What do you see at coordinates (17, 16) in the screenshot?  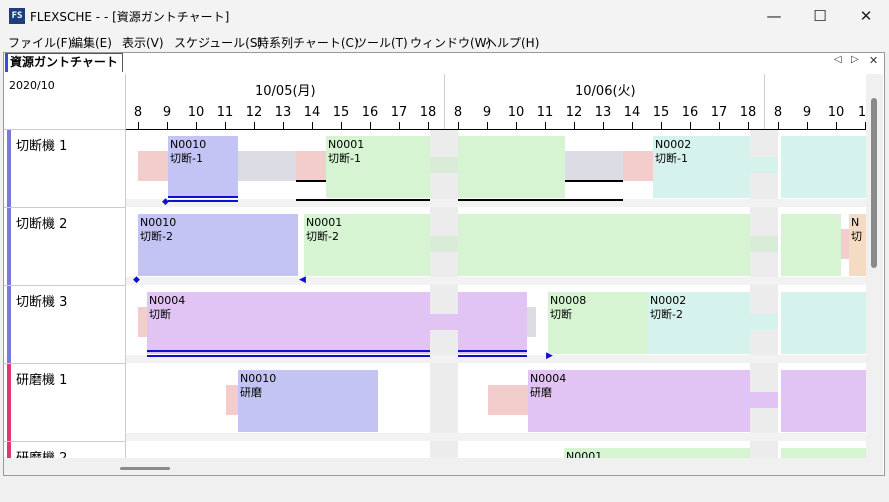 I see `app-icon: FS` at bounding box center [17, 16].